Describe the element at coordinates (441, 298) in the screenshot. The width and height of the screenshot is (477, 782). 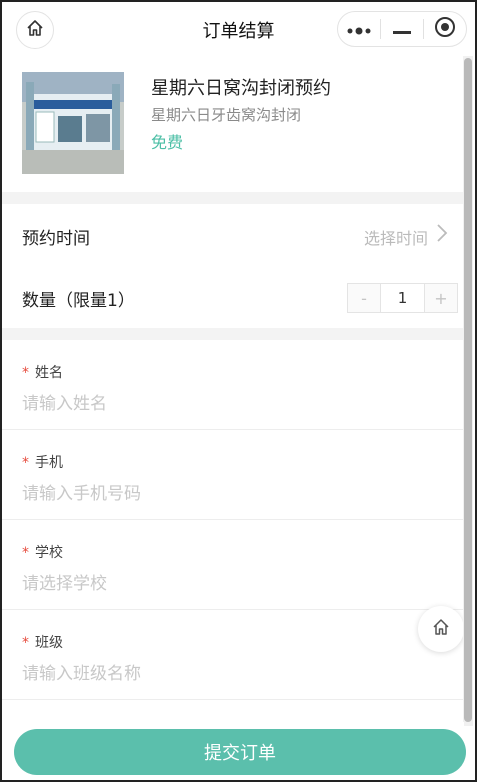
I see `quantity-plus-button: +` at that location.